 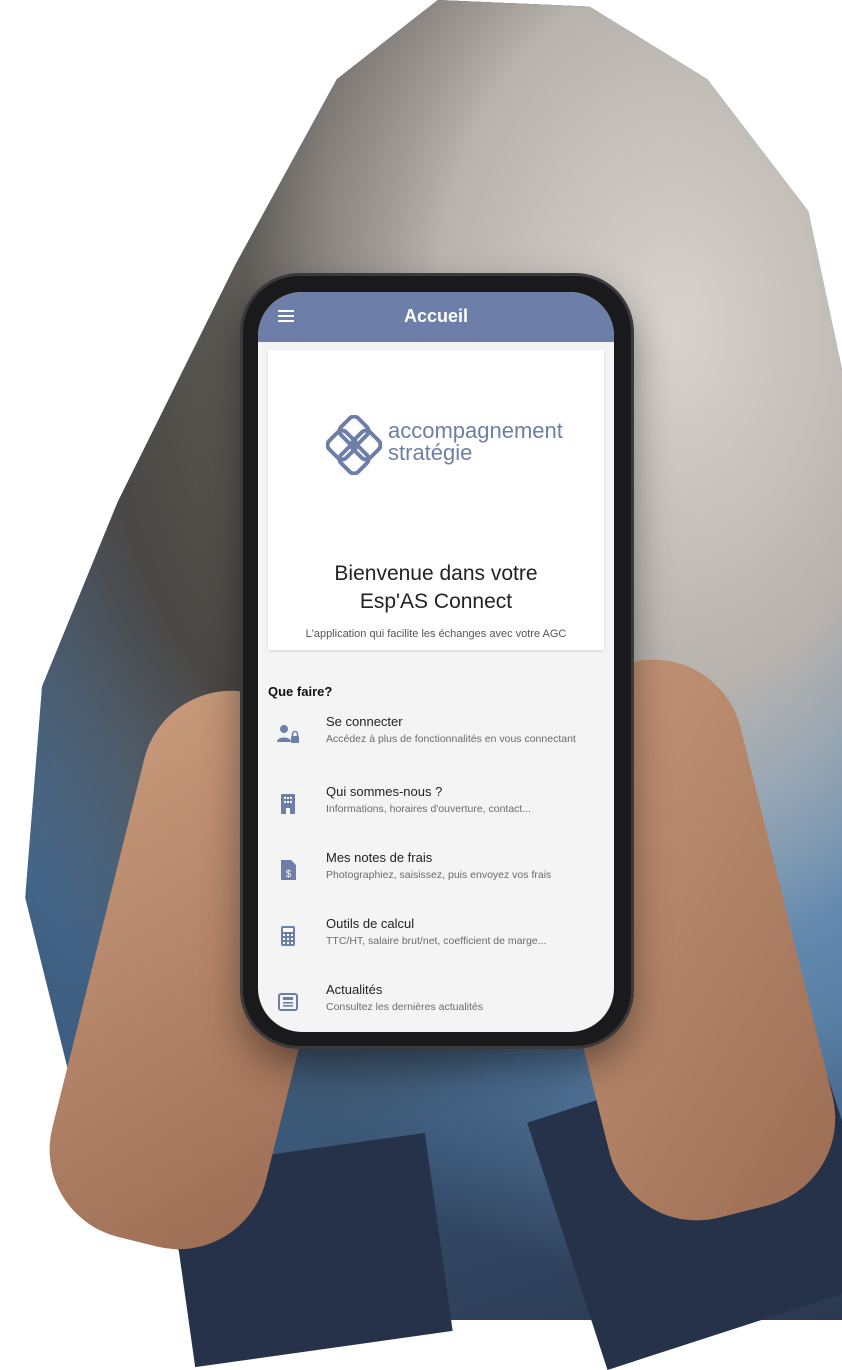 I want to click on news-icon, so click(x=288, y=1002).